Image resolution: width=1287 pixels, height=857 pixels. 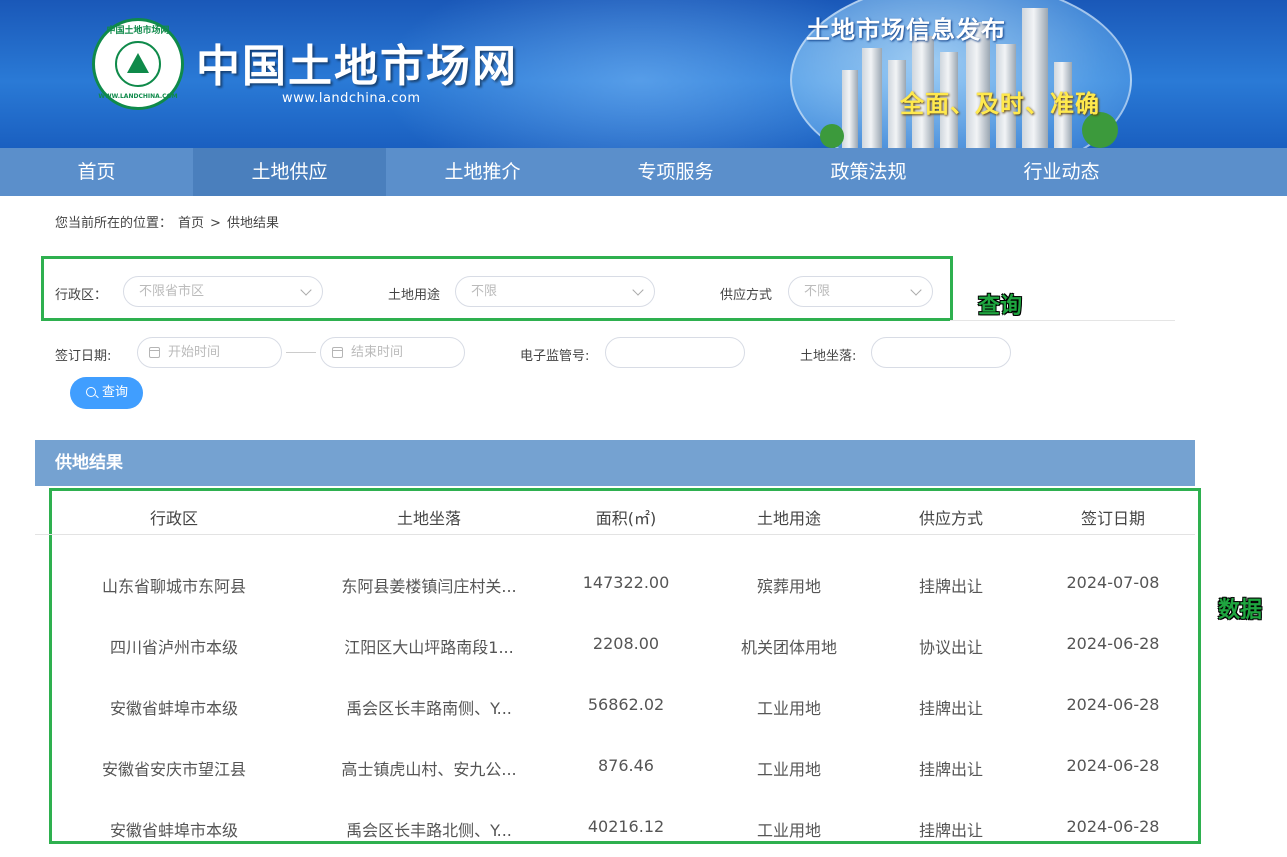 I want to click on logo-text-bottom: WWW.LANDCHINA.COM, so click(x=138, y=96).